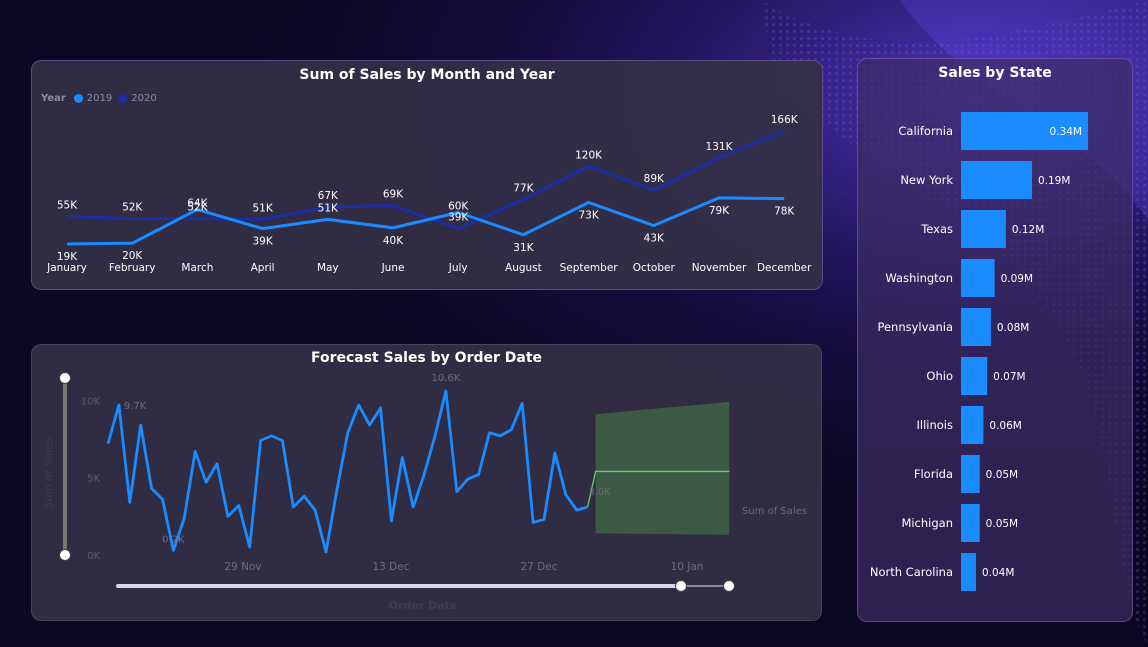 The height and width of the screenshot is (647, 1148). Describe the element at coordinates (784, 131) in the screenshot. I see `data-point-2020-december` at that location.